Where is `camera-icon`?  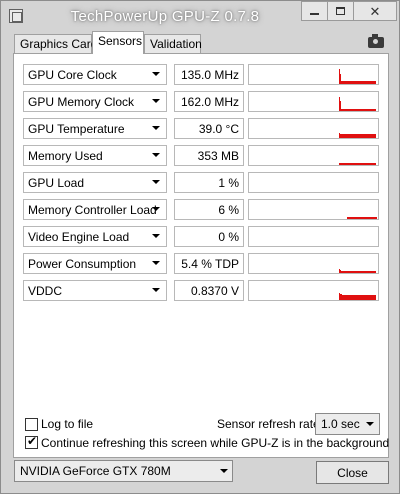
camera-icon is located at coordinates (376, 41).